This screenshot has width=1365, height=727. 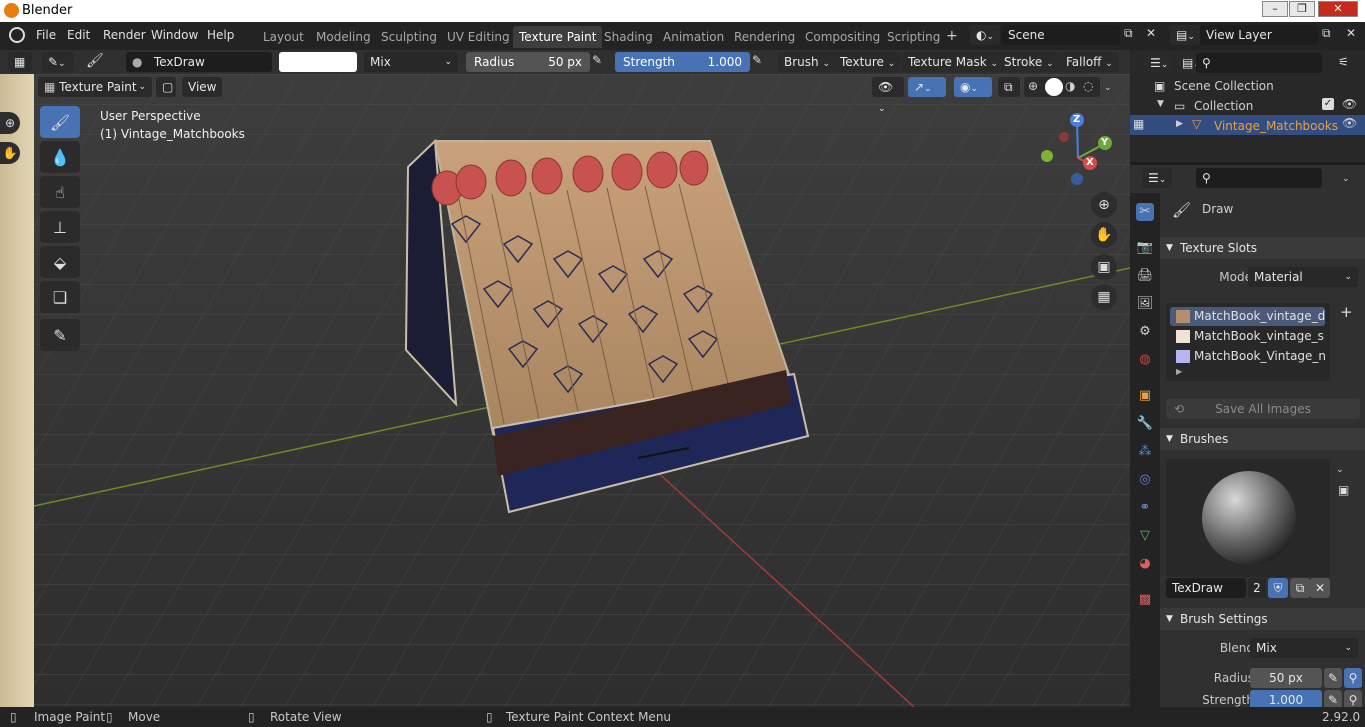 I want to click on radius-unit-icon: ⚲, so click(x=1353, y=678).